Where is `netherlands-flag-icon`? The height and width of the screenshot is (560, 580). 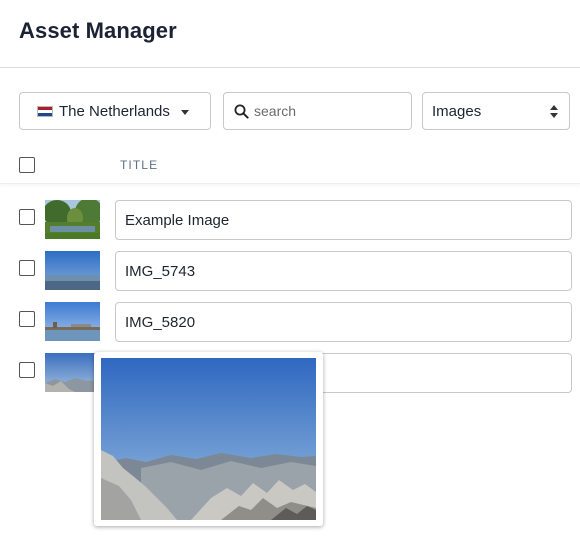 netherlands-flag-icon is located at coordinates (45, 111).